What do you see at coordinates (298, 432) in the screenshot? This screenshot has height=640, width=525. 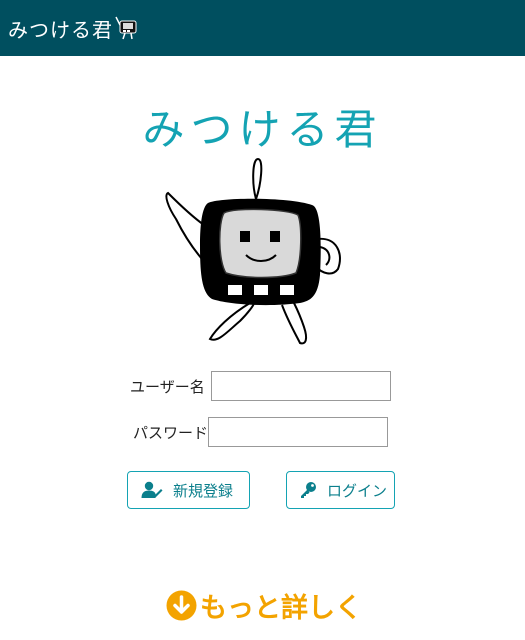 I see `password-input` at bounding box center [298, 432].